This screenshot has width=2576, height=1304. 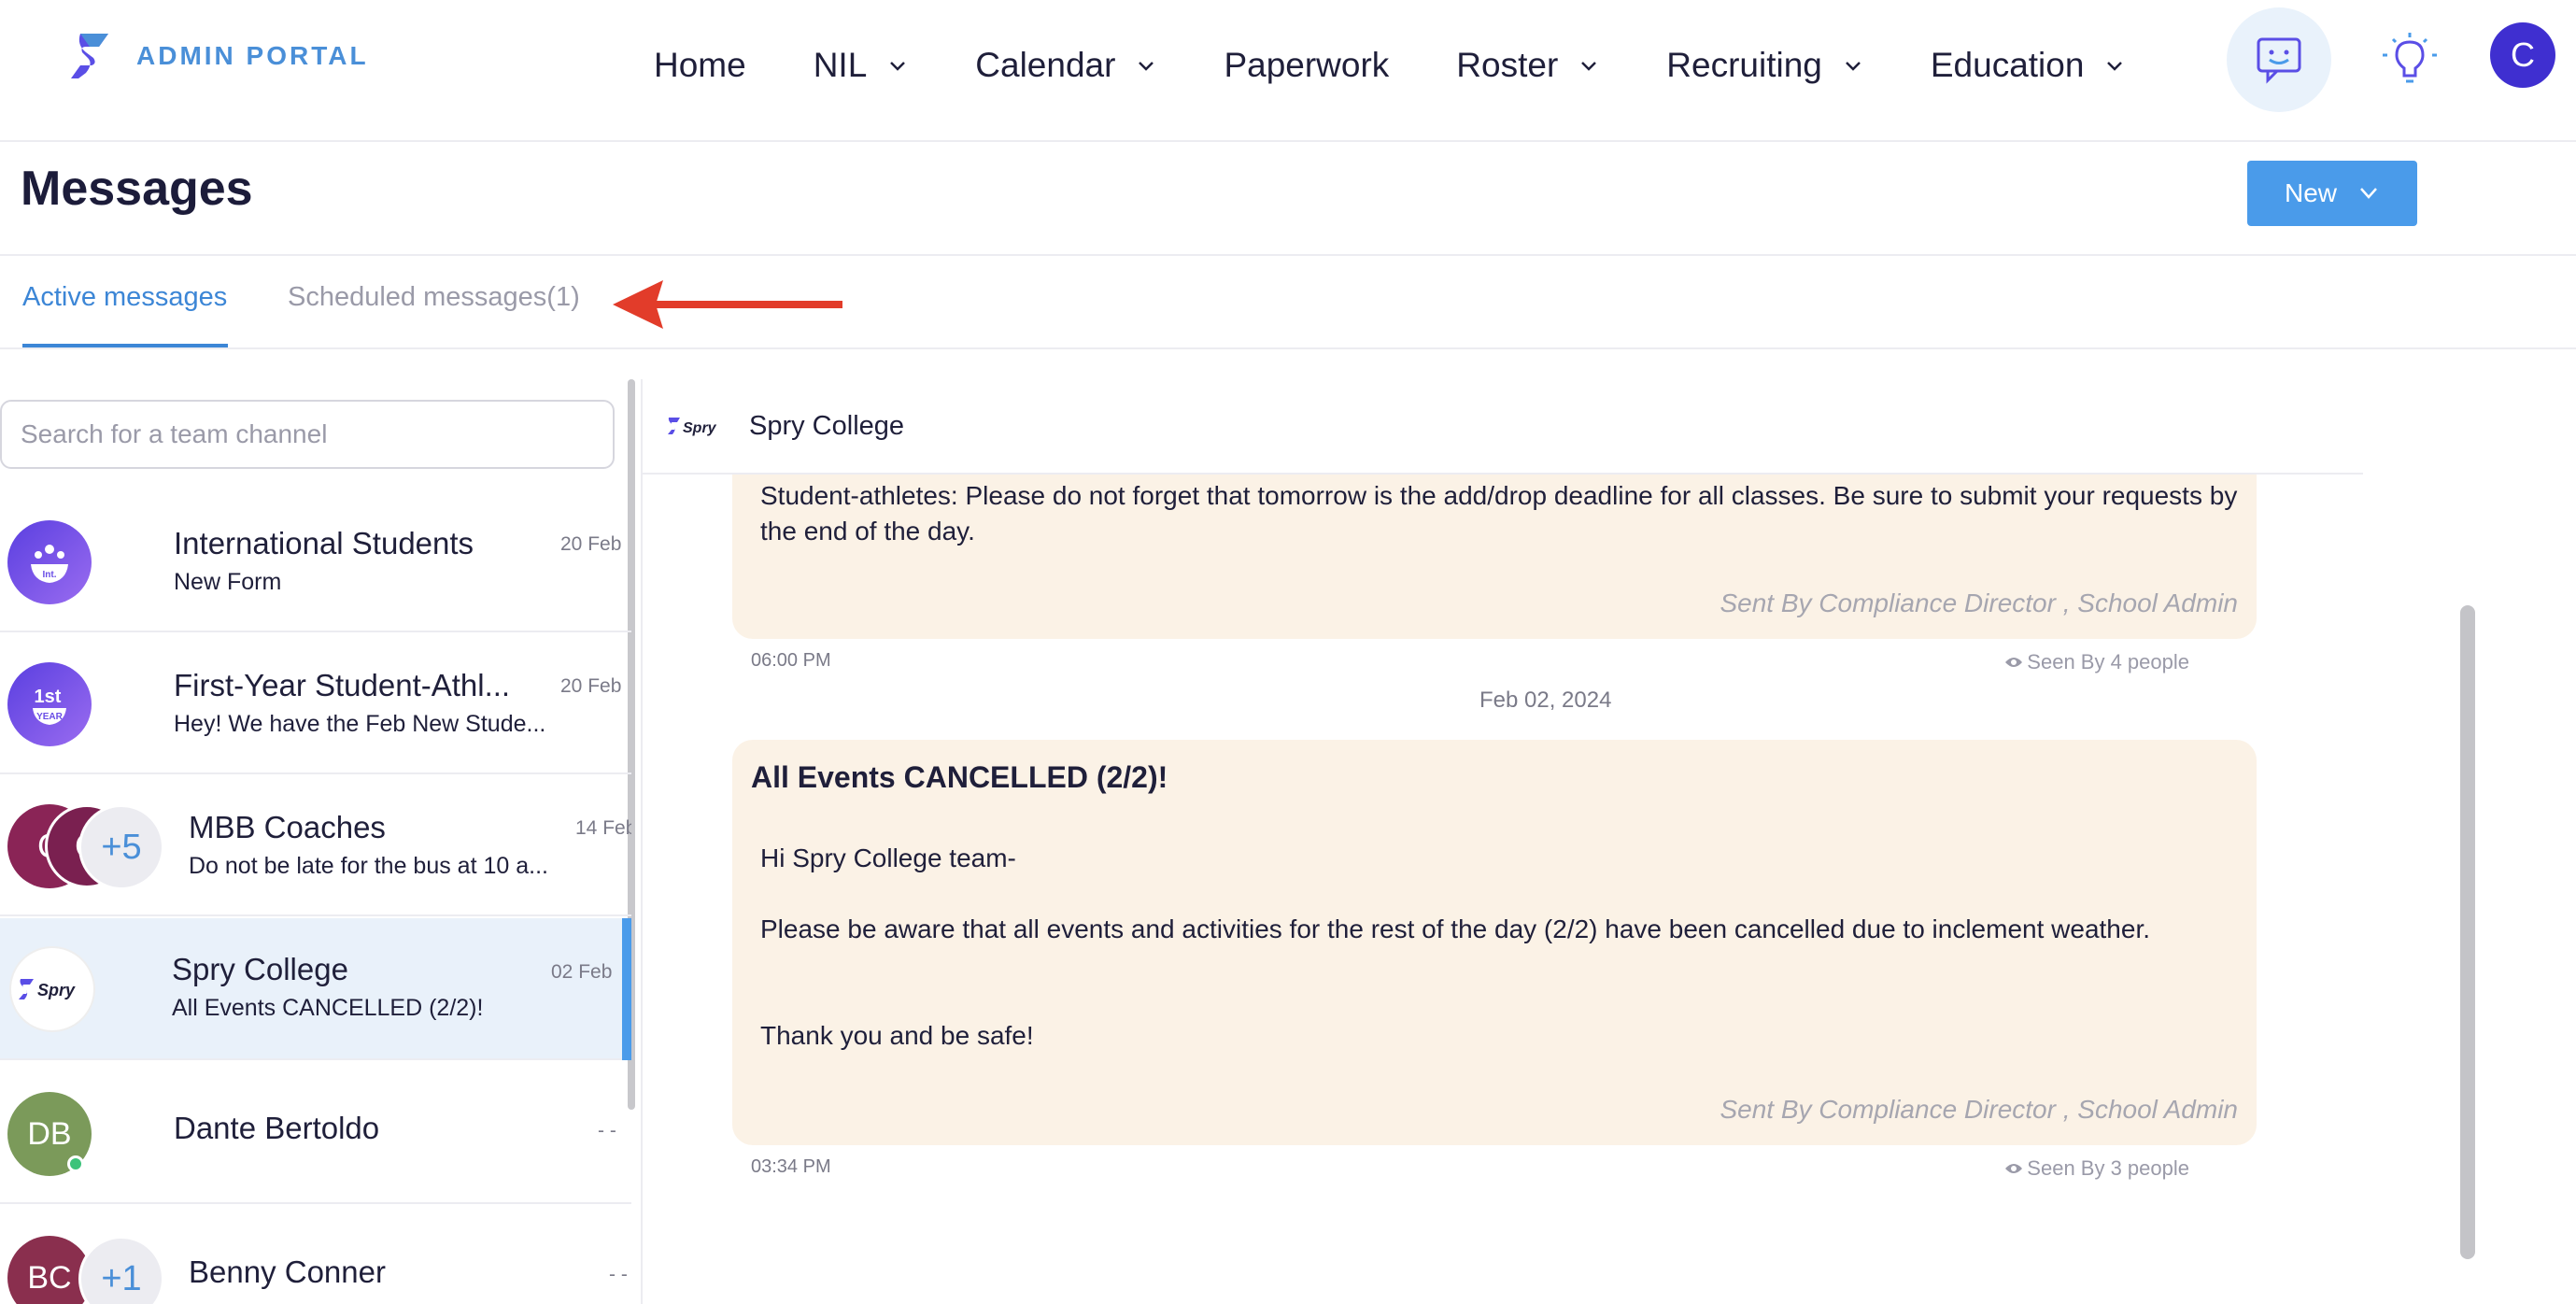 What do you see at coordinates (137, 189) in the screenshot?
I see `page-title: Messages` at bounding box center [137, 189].